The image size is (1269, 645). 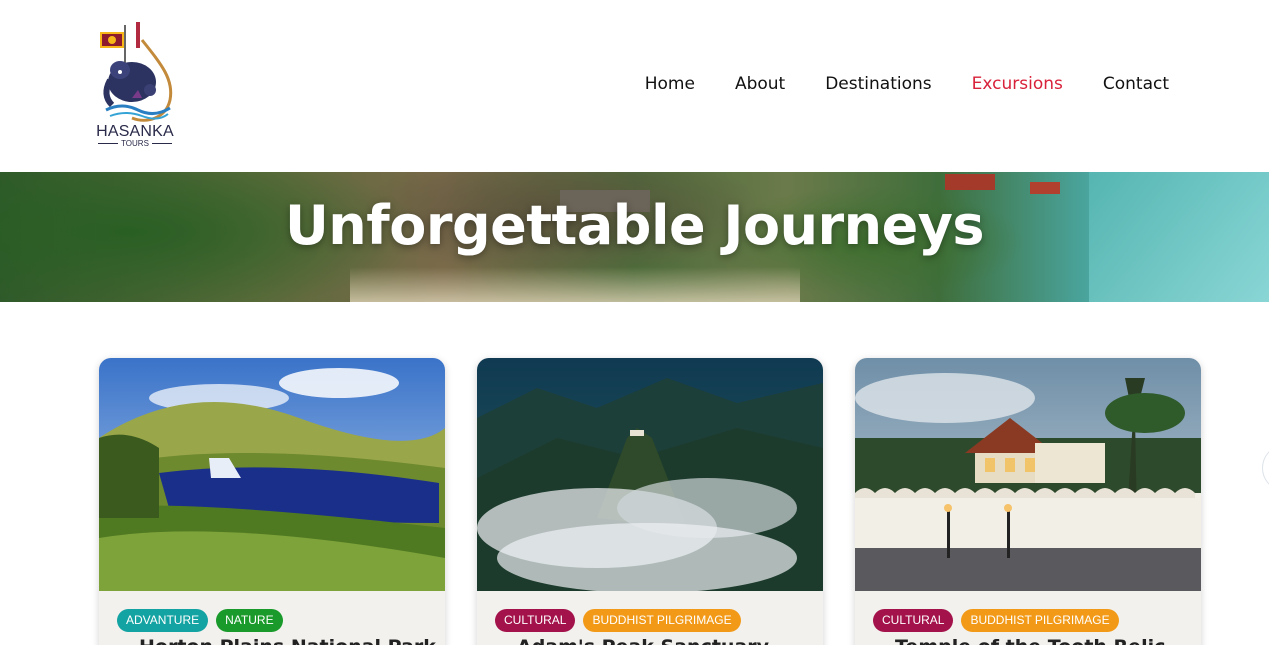 I want to click on card-title: Temple of the Tooth Relic, so click(x=1030, y=640).